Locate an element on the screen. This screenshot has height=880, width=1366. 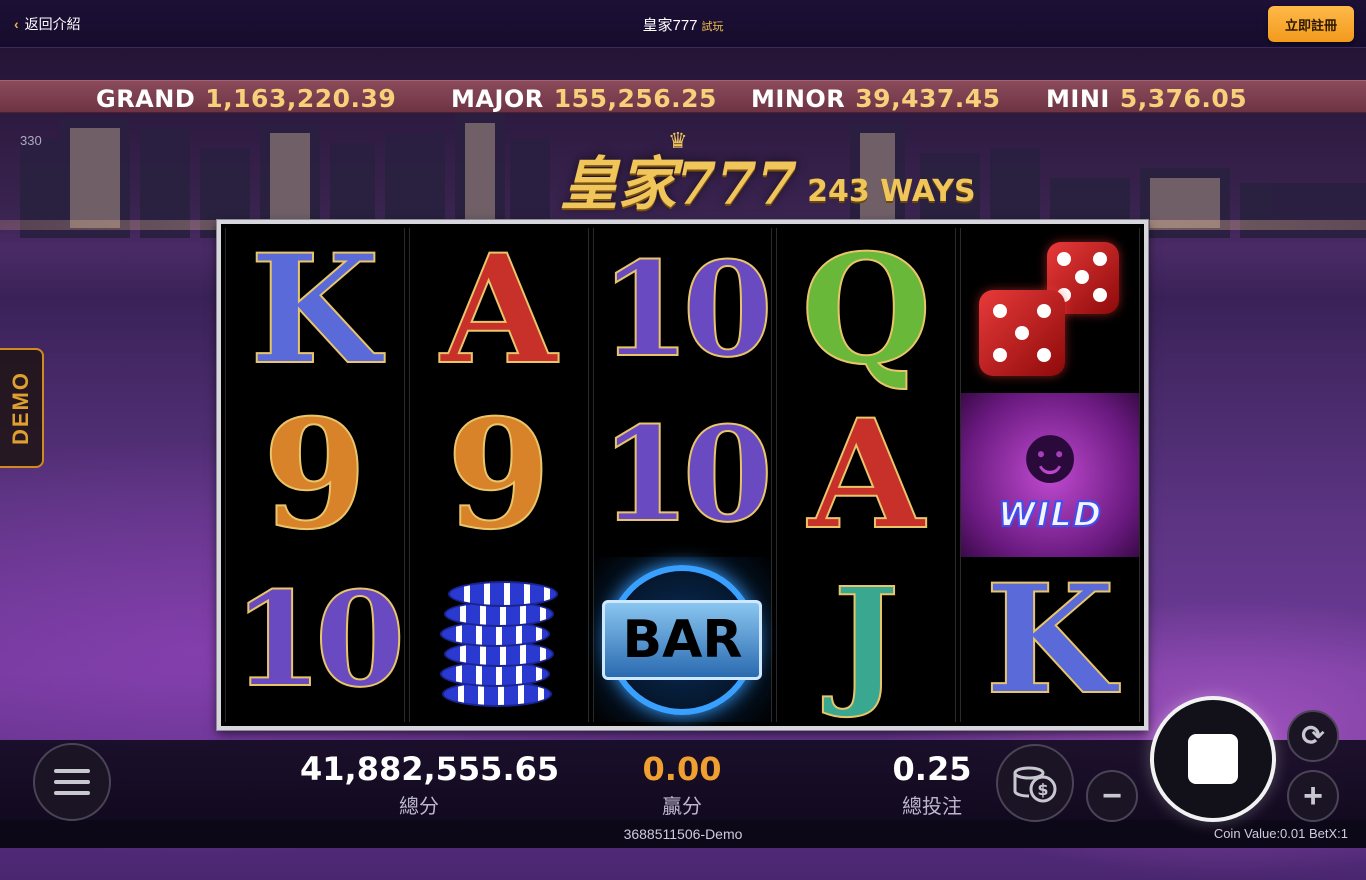
register-button: 立即註冊 is located at coordinates (1311, 24).